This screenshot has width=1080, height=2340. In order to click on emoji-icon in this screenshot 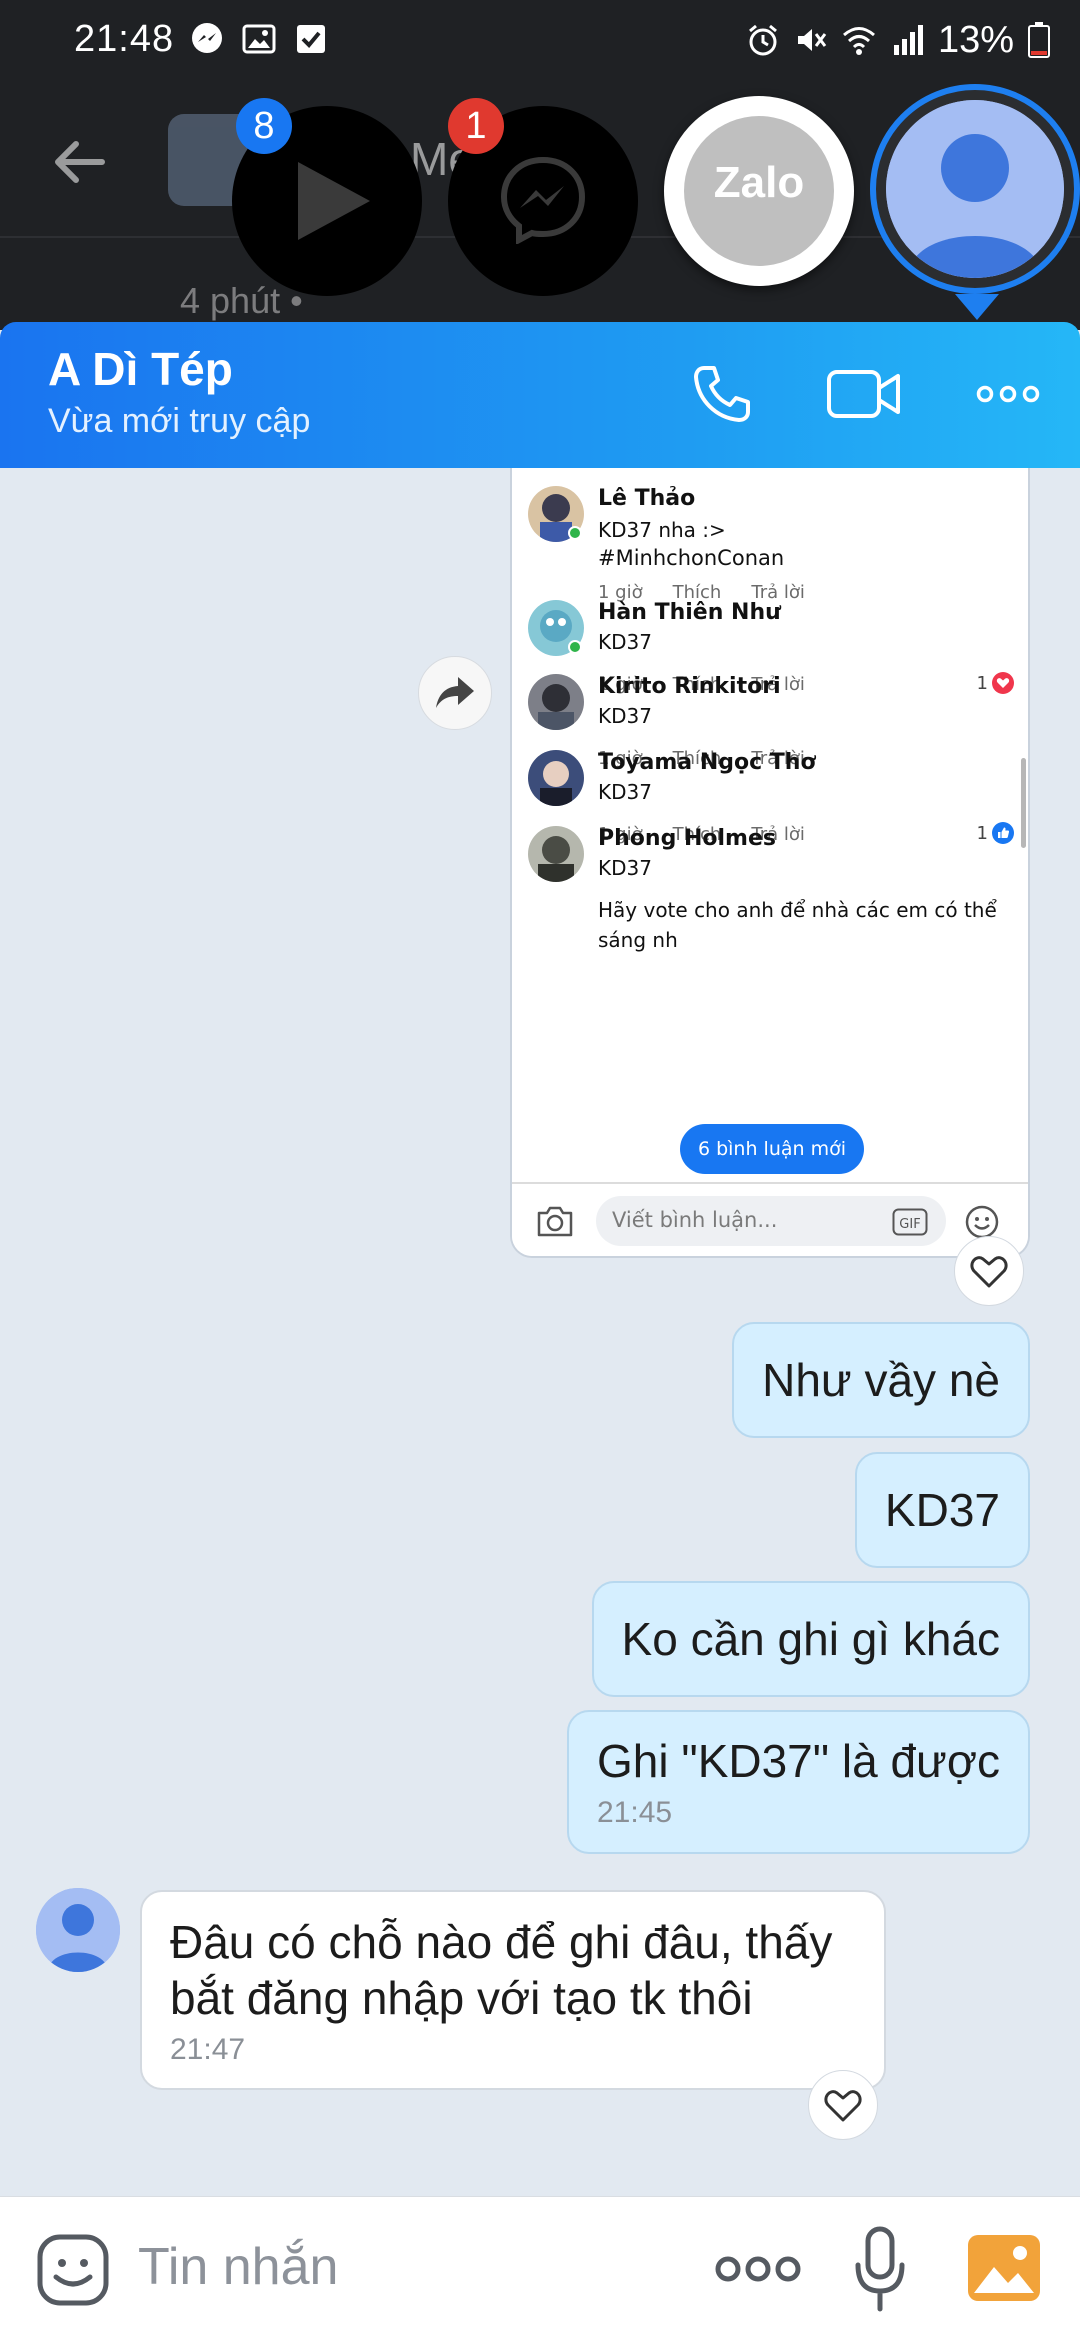, I will do `click(982, 1222)`.